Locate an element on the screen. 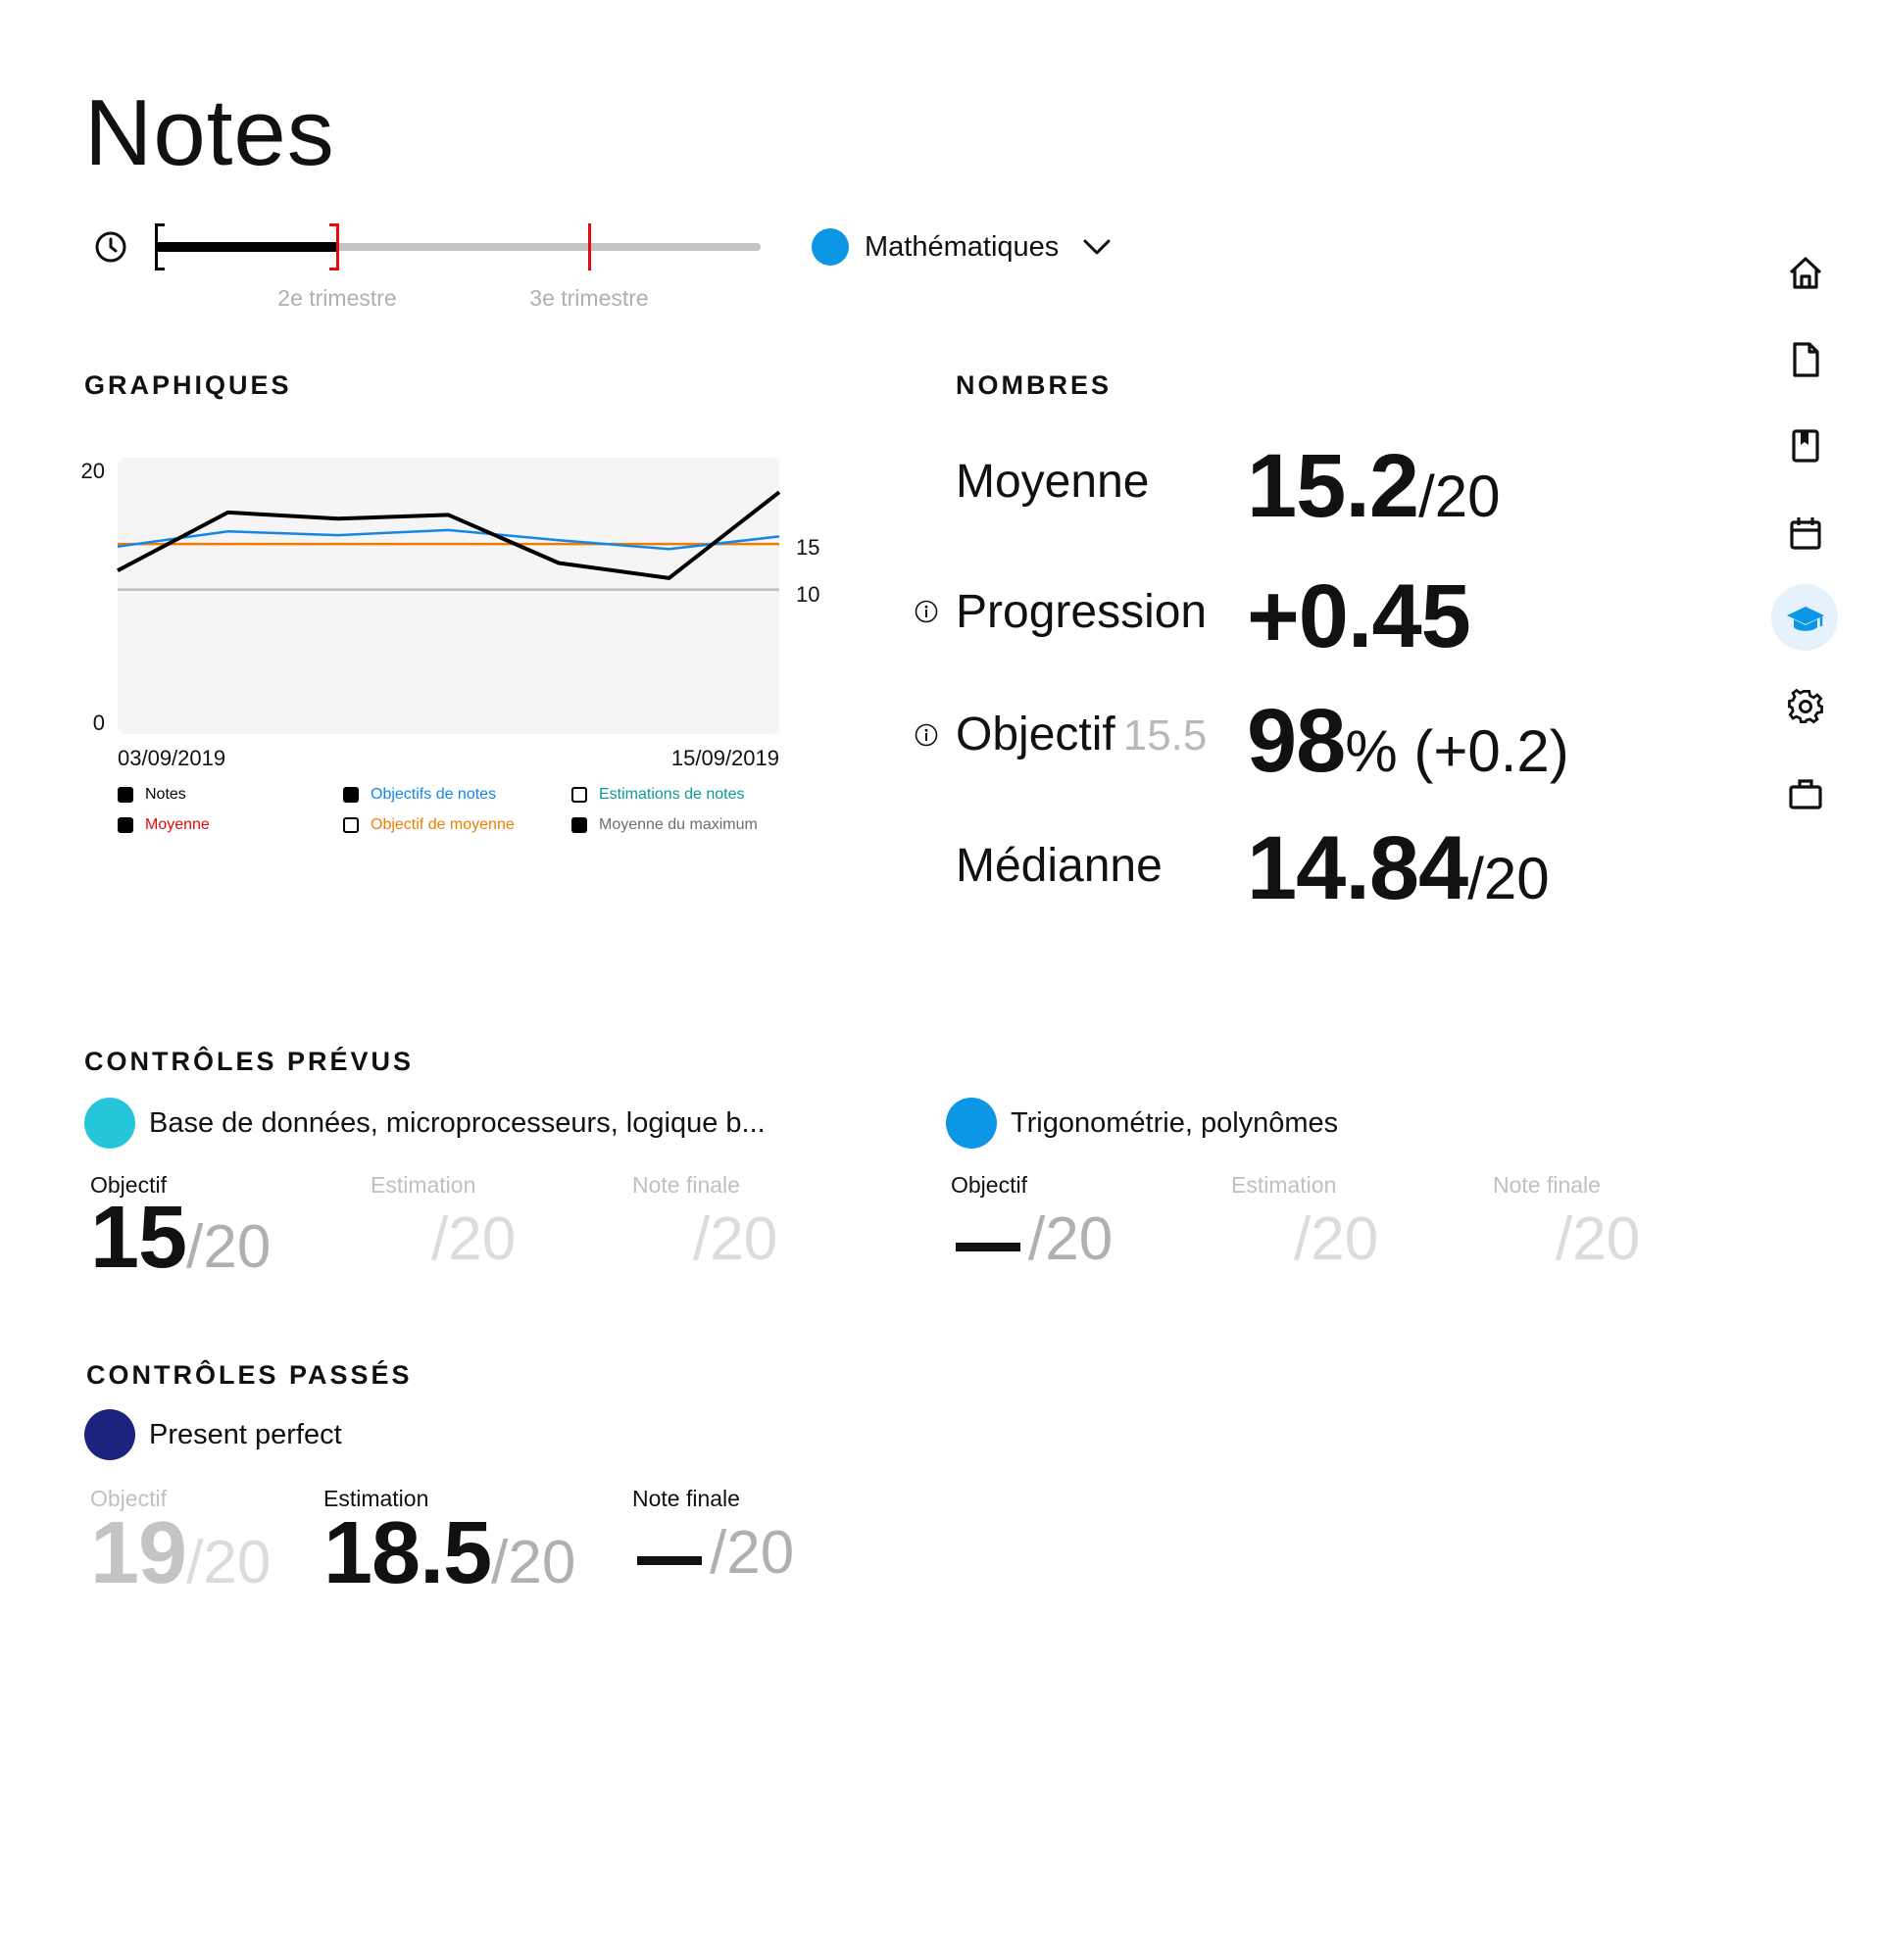  stat-label-objectif: Objectif 15.5 is located at coordinates (1081, 735).